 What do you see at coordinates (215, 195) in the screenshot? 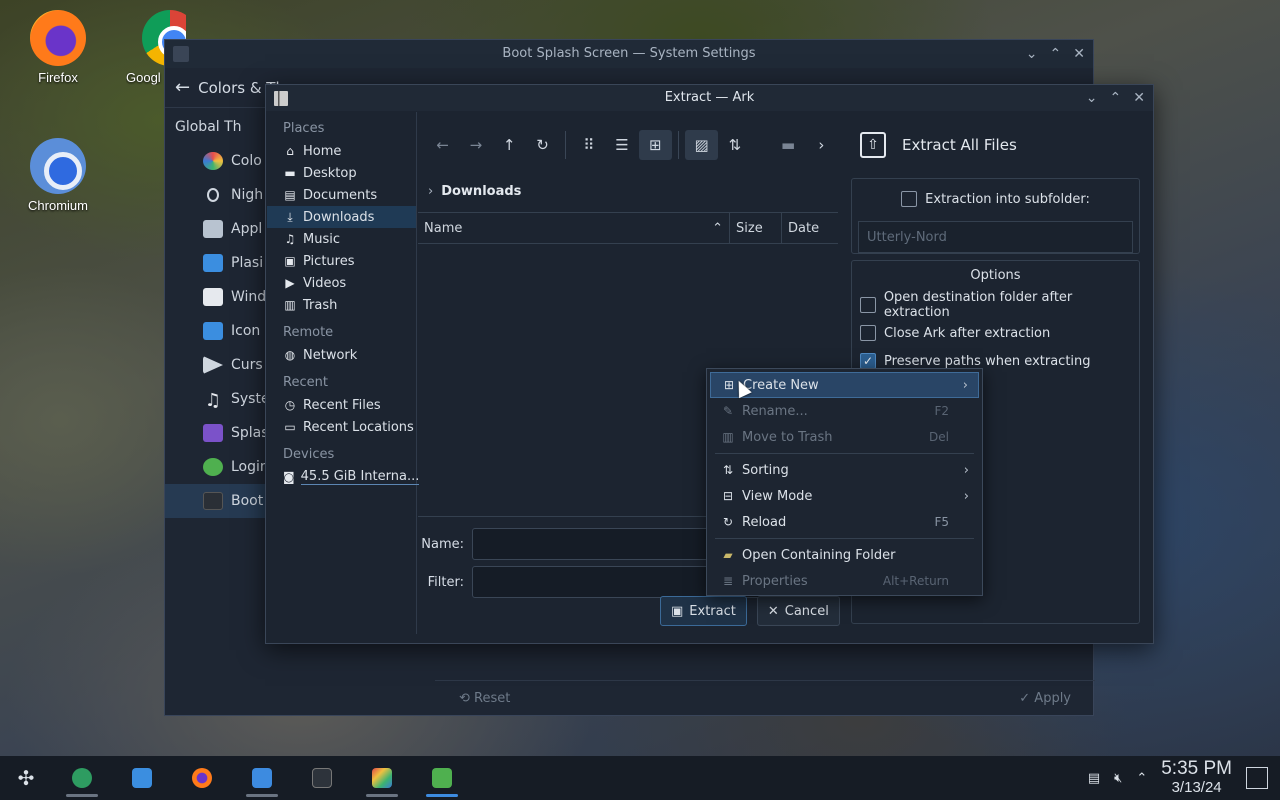
I see `sidebar-item-night: Nigh` at bounding box center [215, 195].